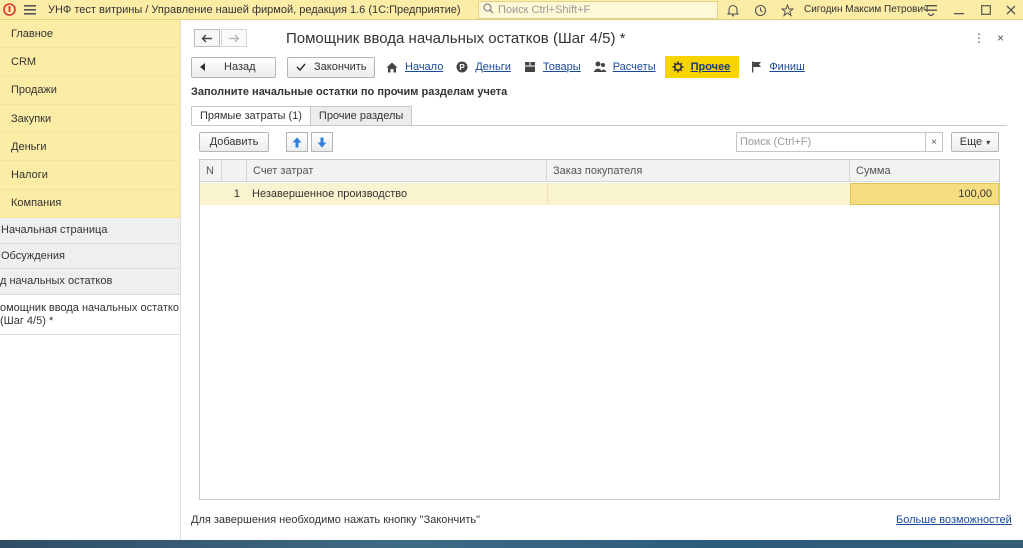  Describe the element at coordinates (733, 10) in the screenshot. I see `bell-icon` at that location.